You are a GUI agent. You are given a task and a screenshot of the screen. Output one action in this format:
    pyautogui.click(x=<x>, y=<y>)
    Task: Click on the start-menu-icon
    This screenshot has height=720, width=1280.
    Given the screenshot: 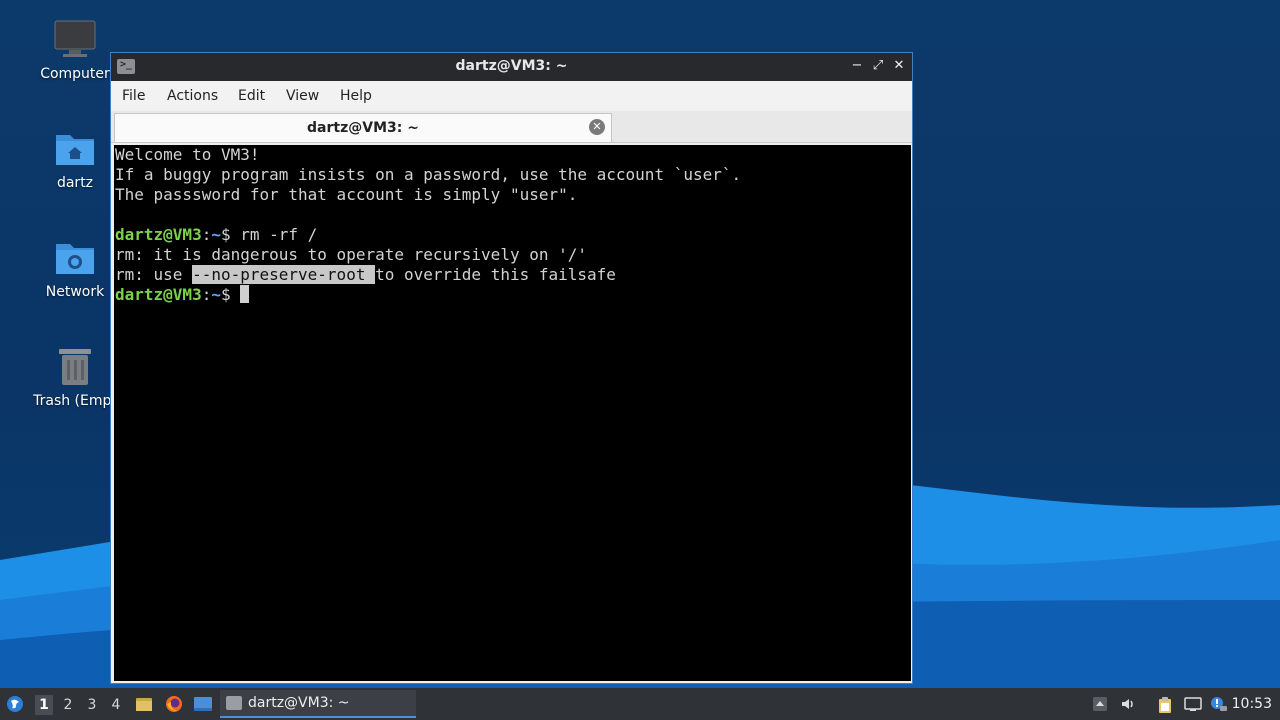 What is the action you would take?
    pyautogui.click(x=15, y=704)
    